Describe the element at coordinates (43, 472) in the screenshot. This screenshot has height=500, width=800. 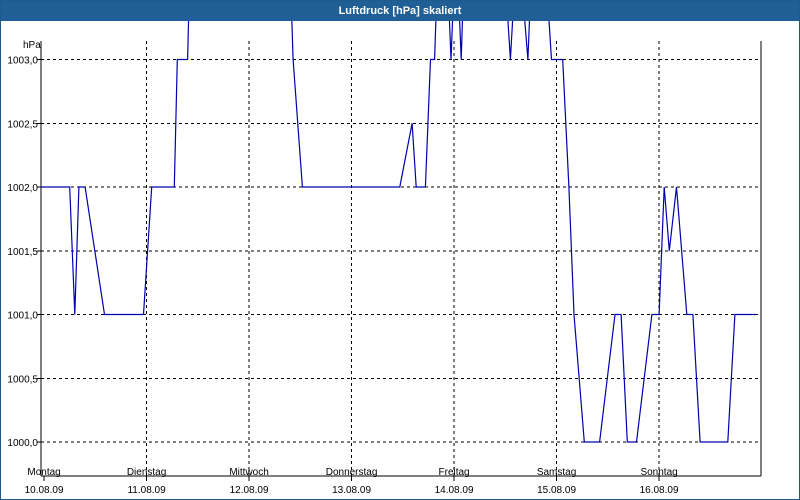
I see `x-tick-day: Montag` at that location.